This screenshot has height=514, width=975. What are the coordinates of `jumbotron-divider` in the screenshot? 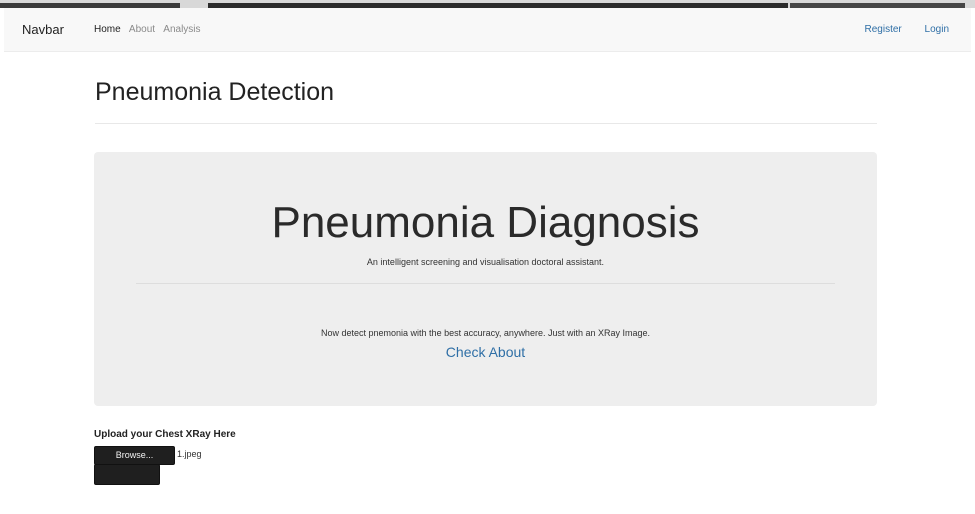 It's located at (485, 283).